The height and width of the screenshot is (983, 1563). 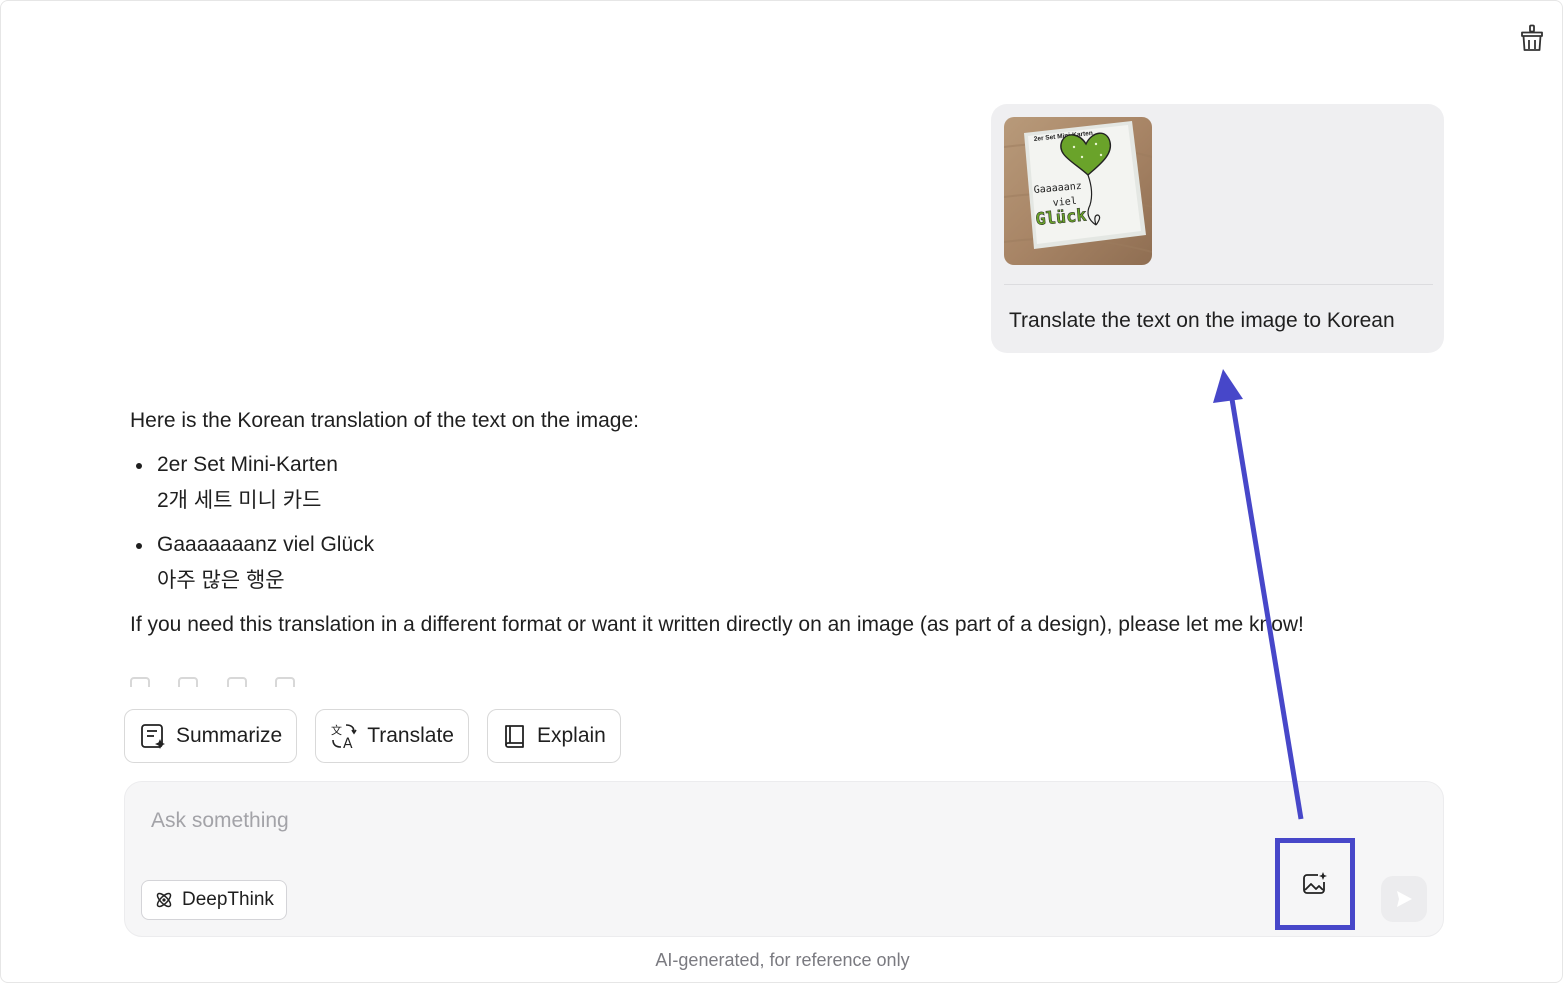 What do you see at coordinates (410, 735) in the screenshot?
I see `translate-label: Translate` at bounding box center [410, 735].